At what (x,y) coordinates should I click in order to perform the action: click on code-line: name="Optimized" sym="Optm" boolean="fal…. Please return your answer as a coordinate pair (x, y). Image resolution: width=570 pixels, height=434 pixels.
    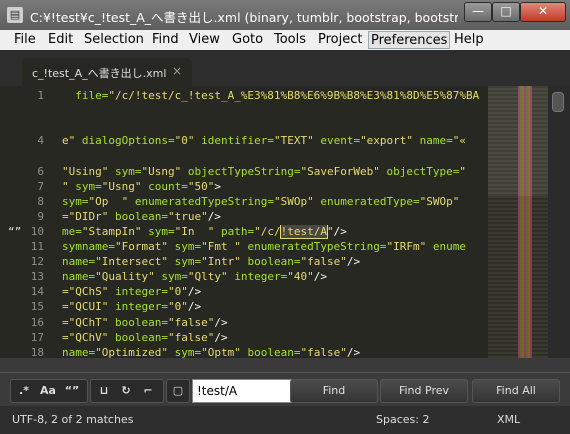
    Looking at the image, I should click on (276, 352).